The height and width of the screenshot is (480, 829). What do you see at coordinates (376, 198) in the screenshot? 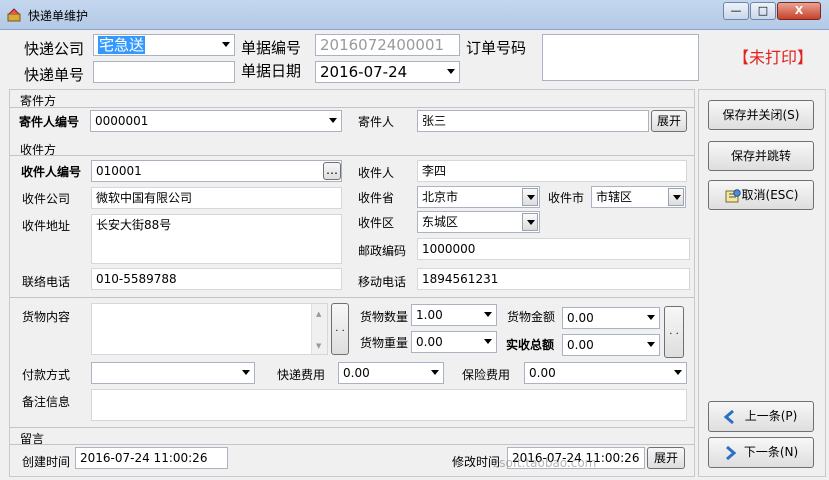
I see `receiver-province-label: 收件省` at bounding box center [376, 198].